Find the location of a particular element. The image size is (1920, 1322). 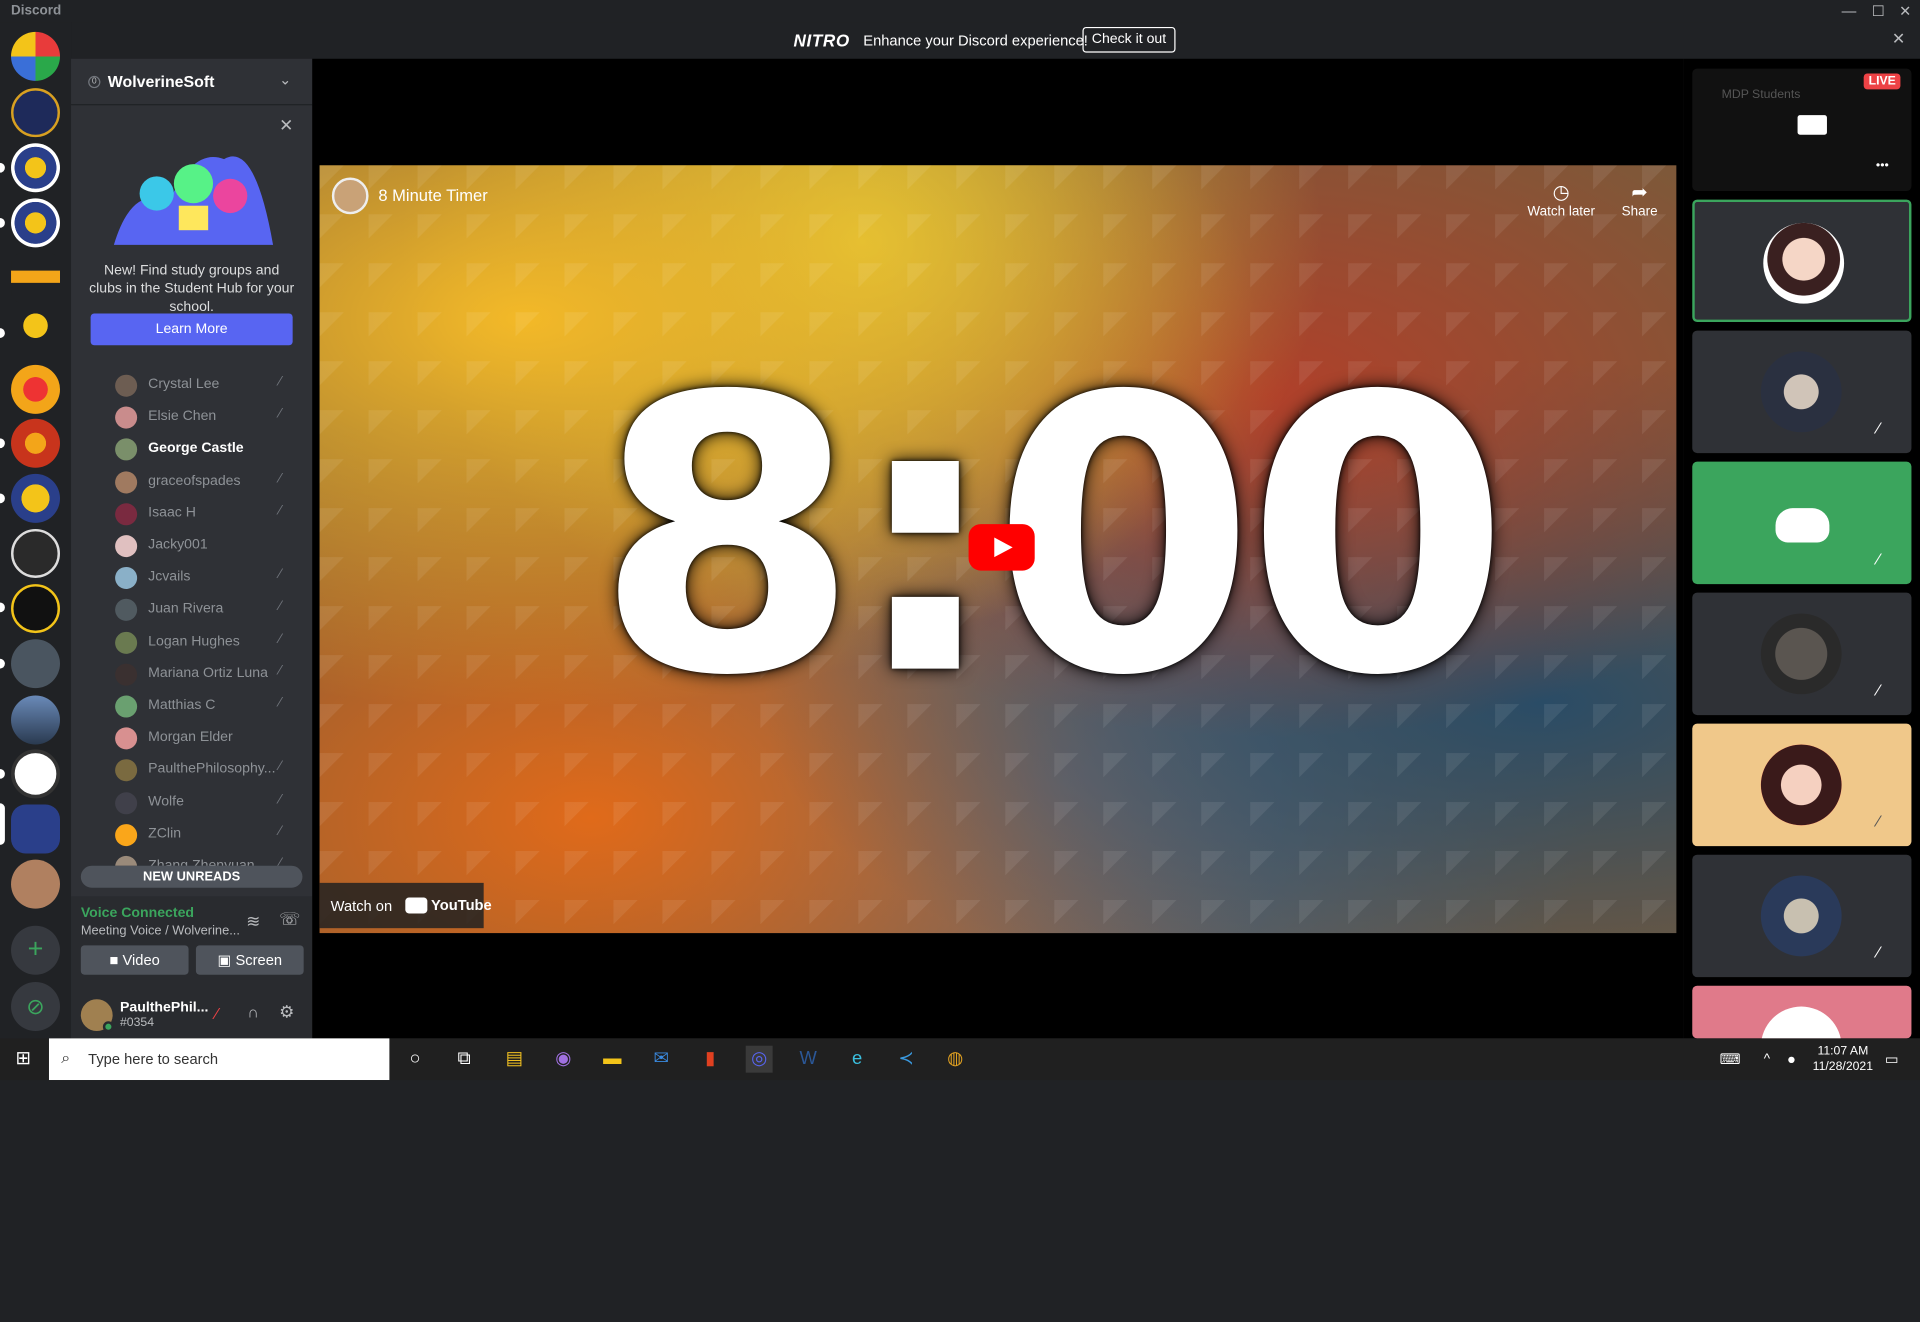

taskbar-search: ⌕ Type here to search is located at coordinates (219, 1059).